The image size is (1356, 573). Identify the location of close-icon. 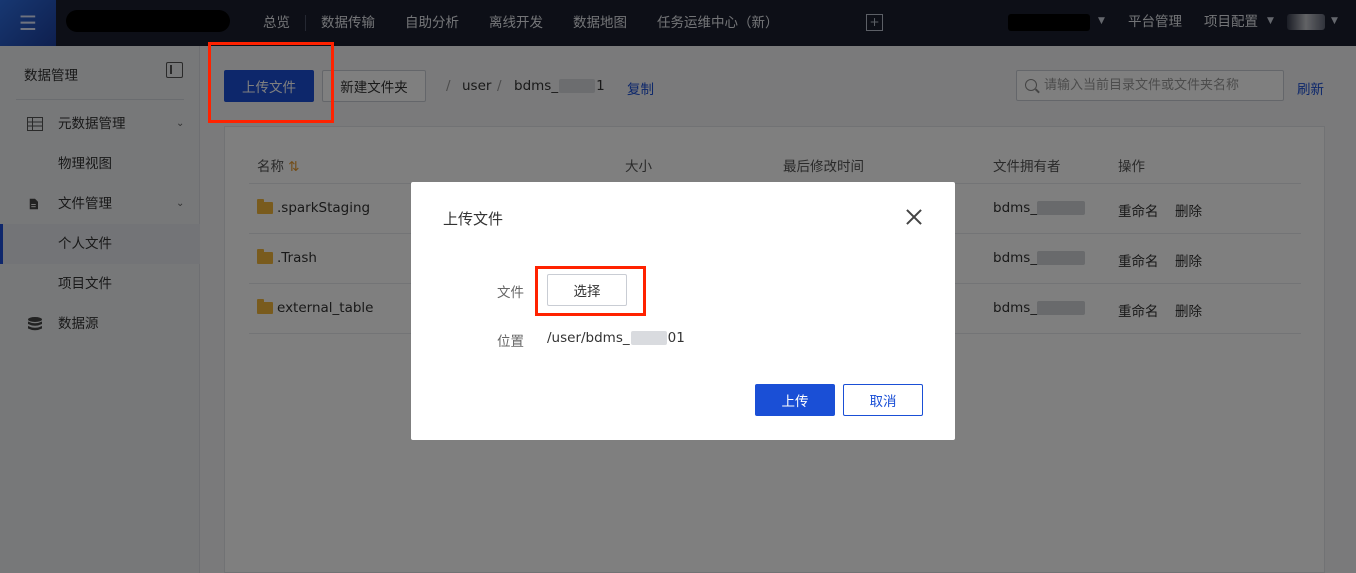
(914, 217).